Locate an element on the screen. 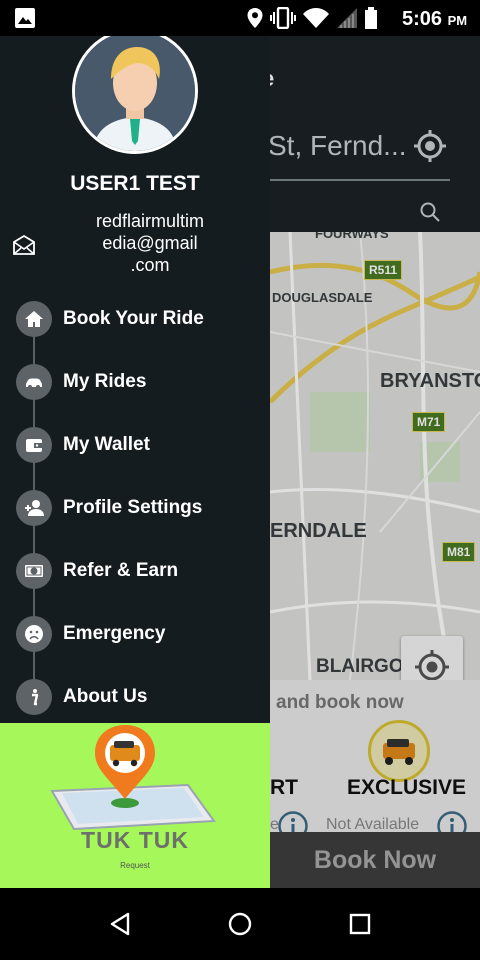  menu-item-label: Book Your Ride is located at coordinates (133, 318).